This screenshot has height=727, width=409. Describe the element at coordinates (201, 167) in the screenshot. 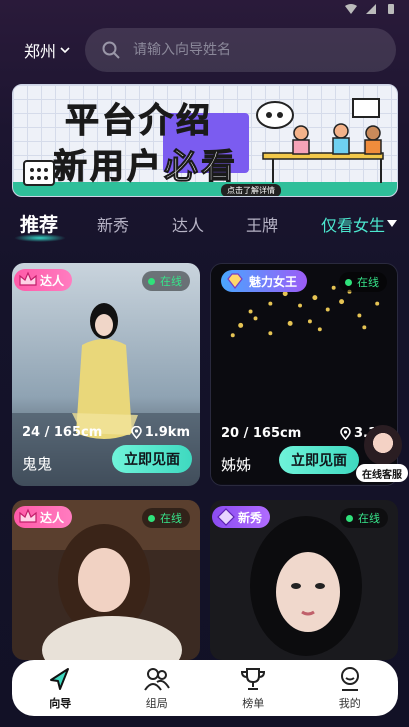

I see `banner-title-line2-b: 必看` at that location.